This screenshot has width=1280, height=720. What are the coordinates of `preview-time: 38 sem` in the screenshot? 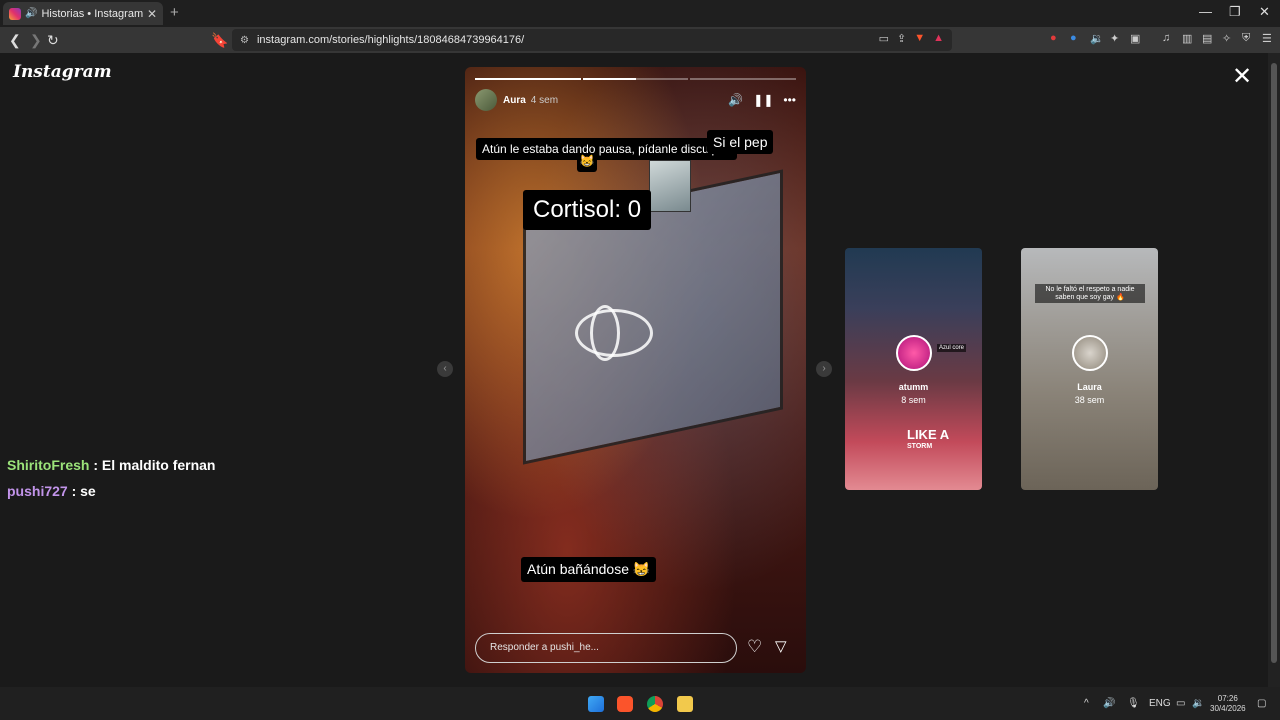 It's located at (1089, 400).